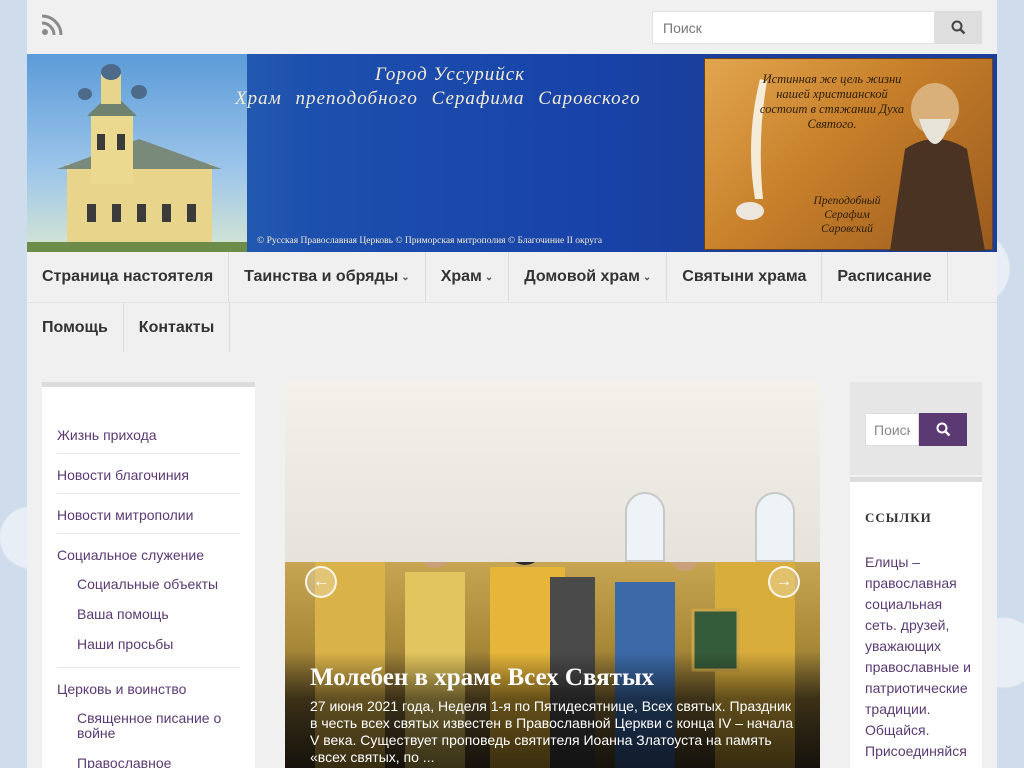 Image resolution: width=1024 pixels, height=768 pixels. Describe the element at coordinates (128, 277) in the screenshot. I see `nav-item-rector: Страница настоятеля` at that location.